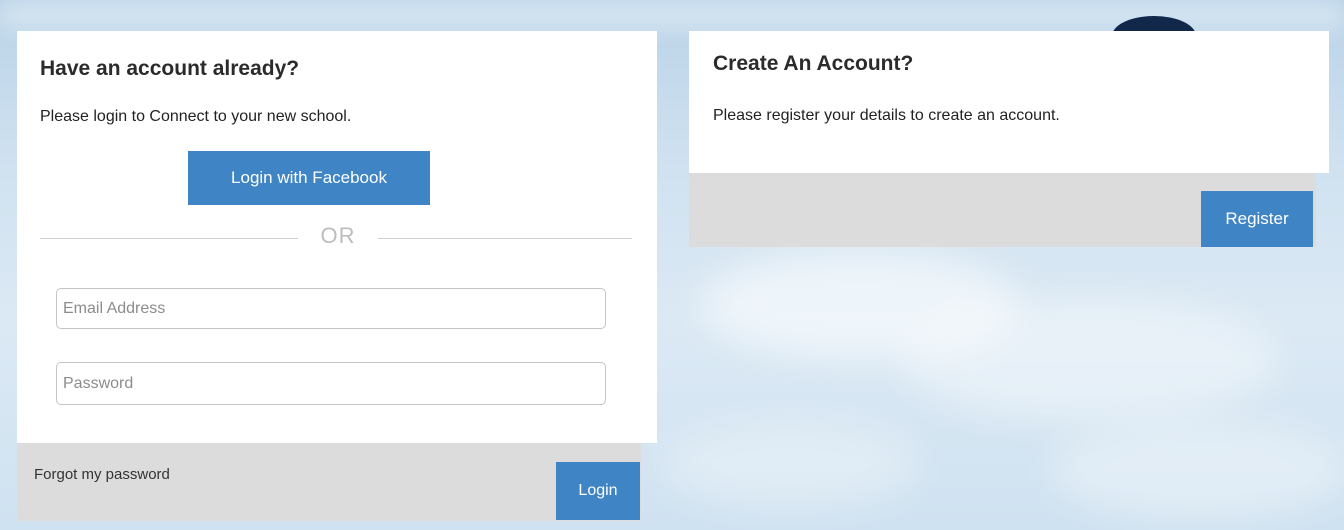 The height and width of the screenshot is (530, 1344). Describe the element at coordinates (813, 63) in the screenshot. I see `register-heading: Create An Account?` at that location.